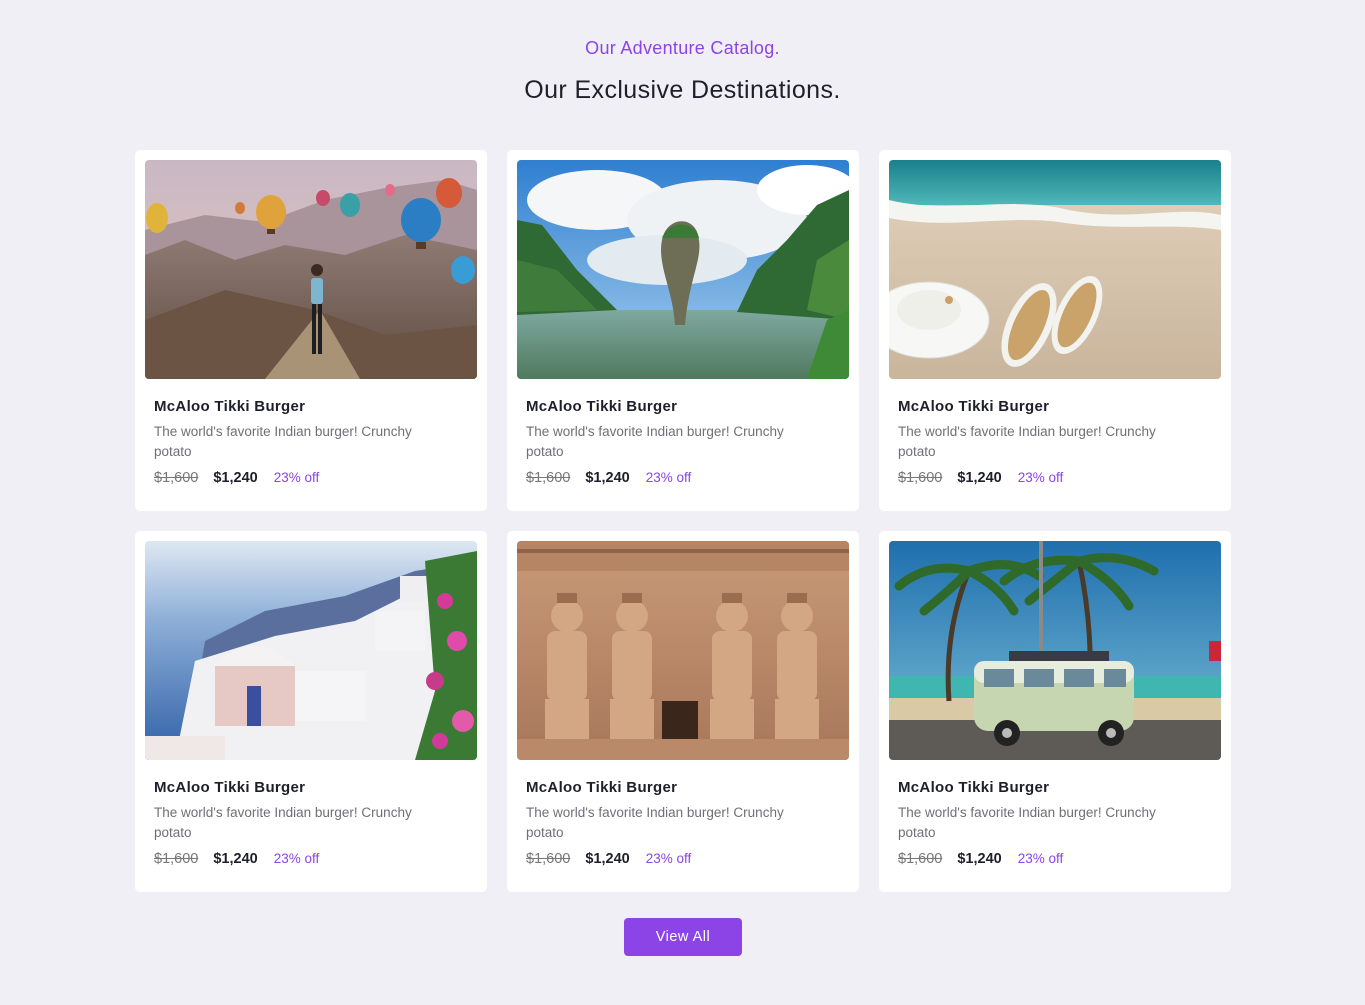  What do you see at coordinates (683, 937) in the screenshot?
I see `view-all-button: View All` at bounding box center [683, 937].